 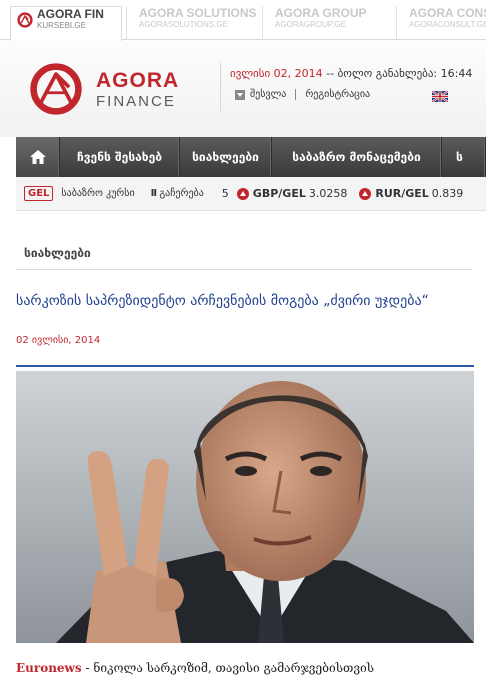 I want to click on currency-badge: GEL, so click(x=39, y=193).